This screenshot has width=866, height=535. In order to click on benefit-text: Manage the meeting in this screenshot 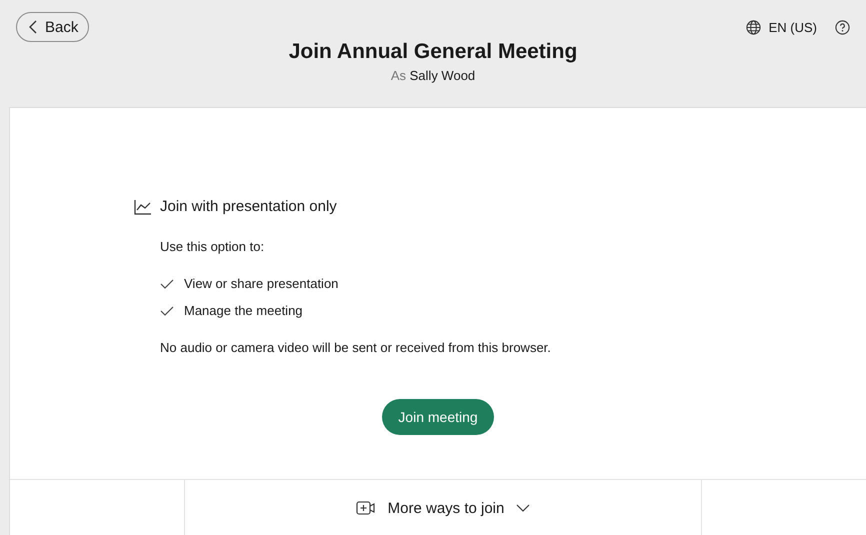, I will do `click(243, 310)`.